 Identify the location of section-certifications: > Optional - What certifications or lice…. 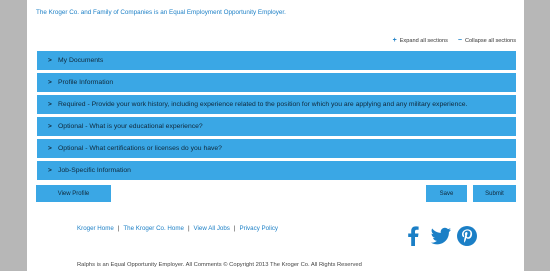
(276, 148).